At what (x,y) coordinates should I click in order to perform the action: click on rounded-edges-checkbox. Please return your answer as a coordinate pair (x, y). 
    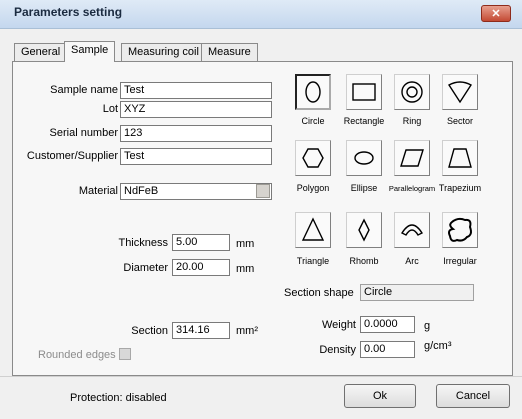
    Looking at the image, I should click on (125, 354).